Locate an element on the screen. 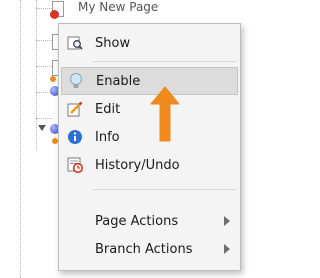  show-icon is located at coordinates (75, 43).